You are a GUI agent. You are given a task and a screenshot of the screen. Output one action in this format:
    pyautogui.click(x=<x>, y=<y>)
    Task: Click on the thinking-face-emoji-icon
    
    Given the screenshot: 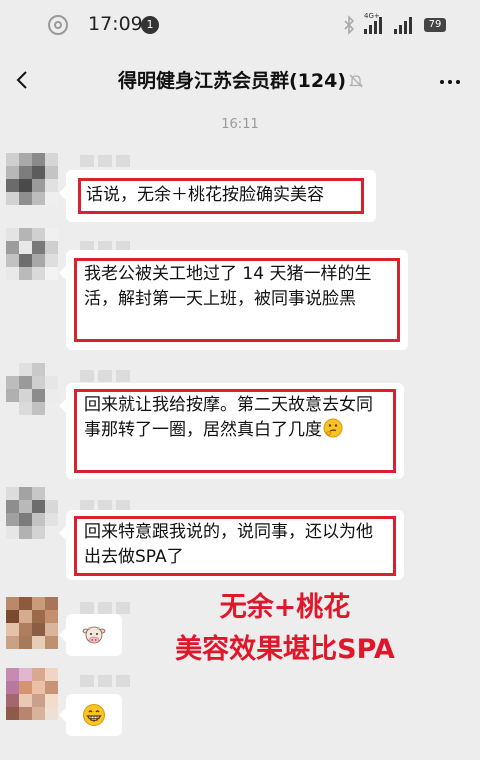 What is the action you would take?
    pyautogui.click(x=333, y=428)
    